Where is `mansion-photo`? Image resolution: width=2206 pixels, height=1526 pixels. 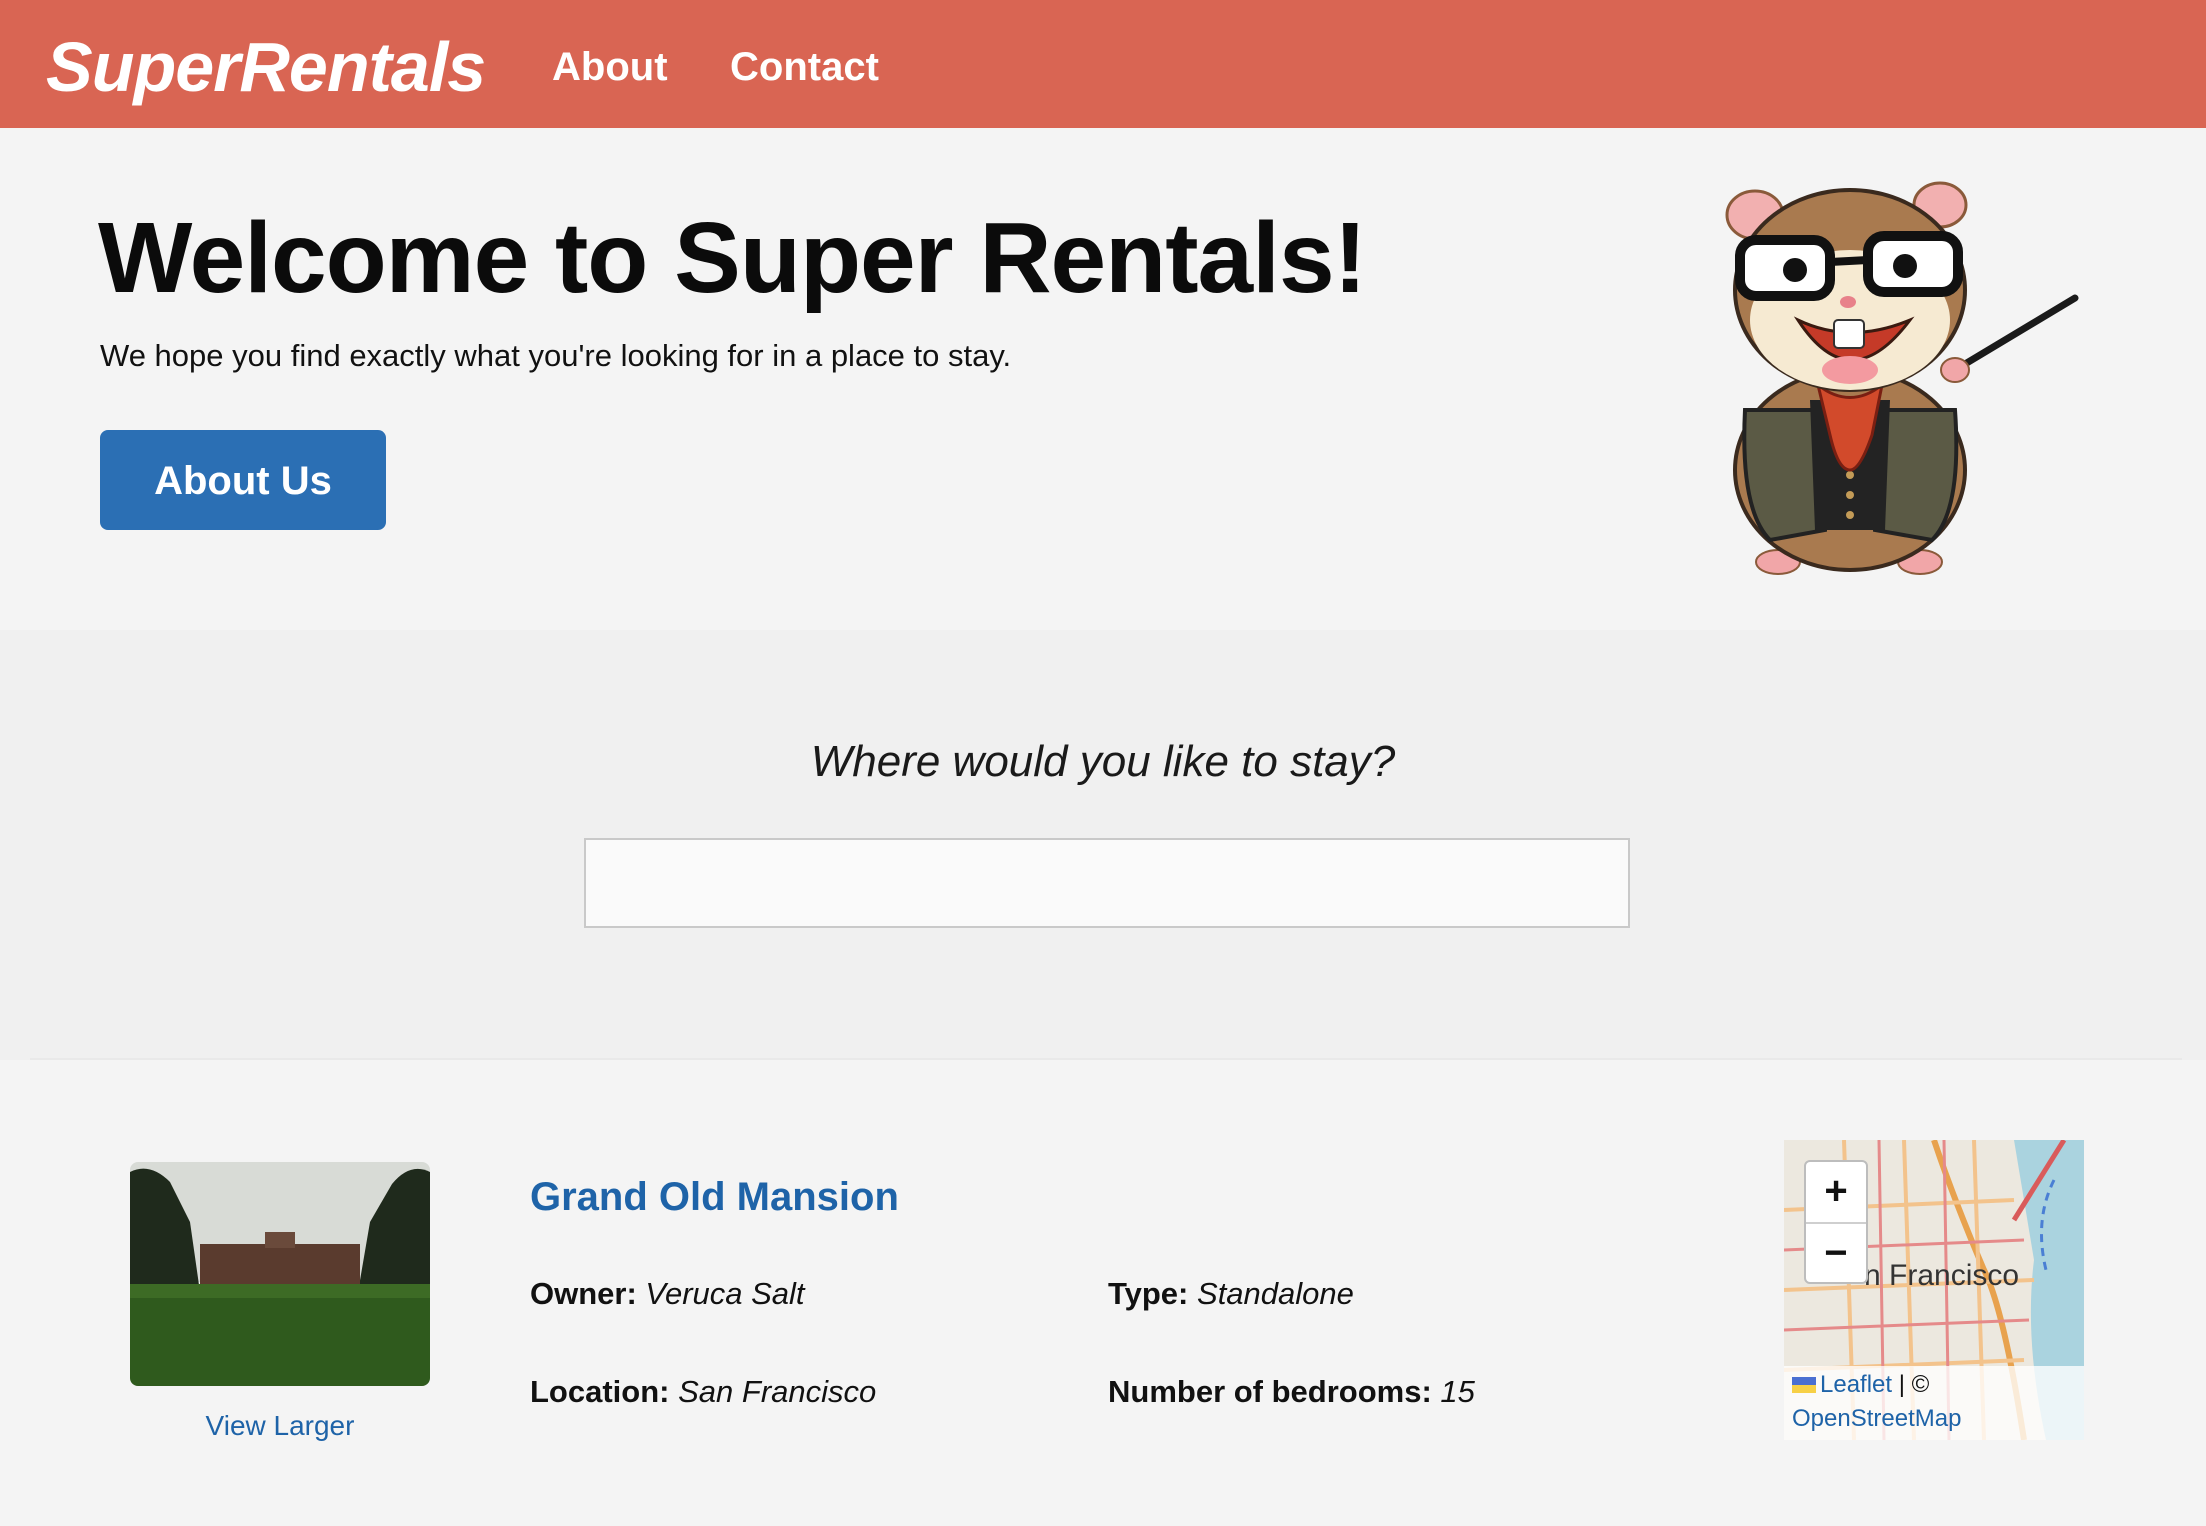 mansion-photo is located at coordinates (280, 1274).